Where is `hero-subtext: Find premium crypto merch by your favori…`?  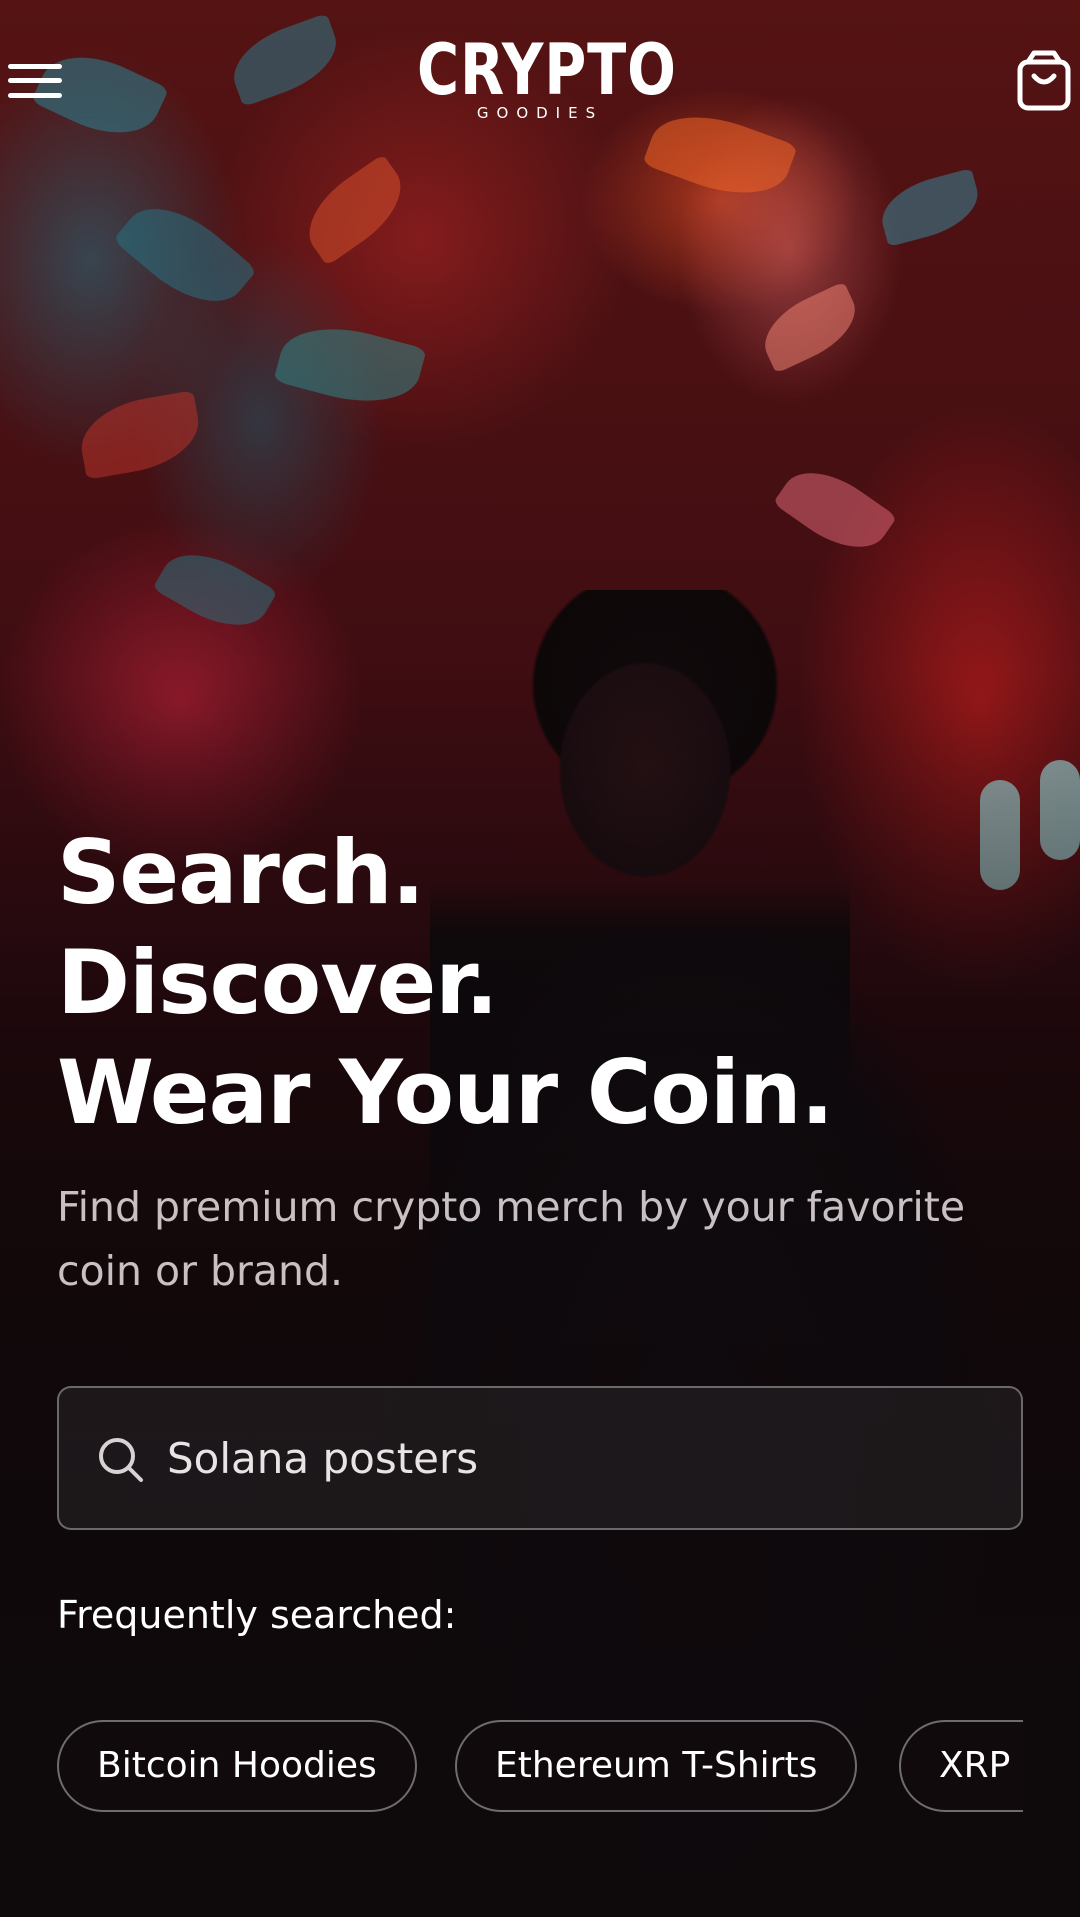 hero-subtext: Find premium crypto merch by your favori… is located at coordinates (511, 1239).